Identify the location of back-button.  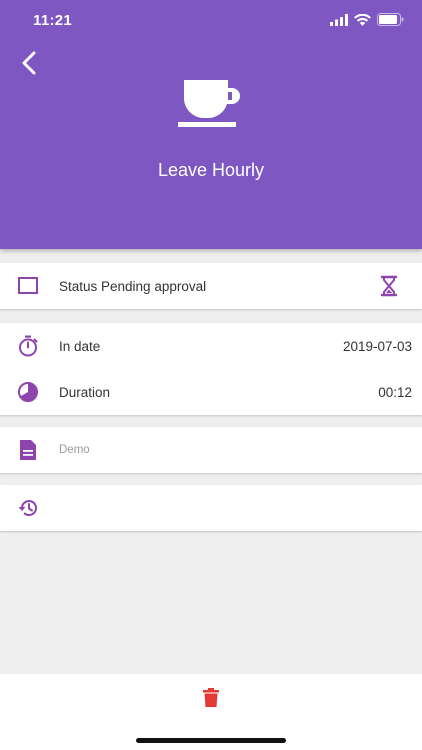
(29, 63).